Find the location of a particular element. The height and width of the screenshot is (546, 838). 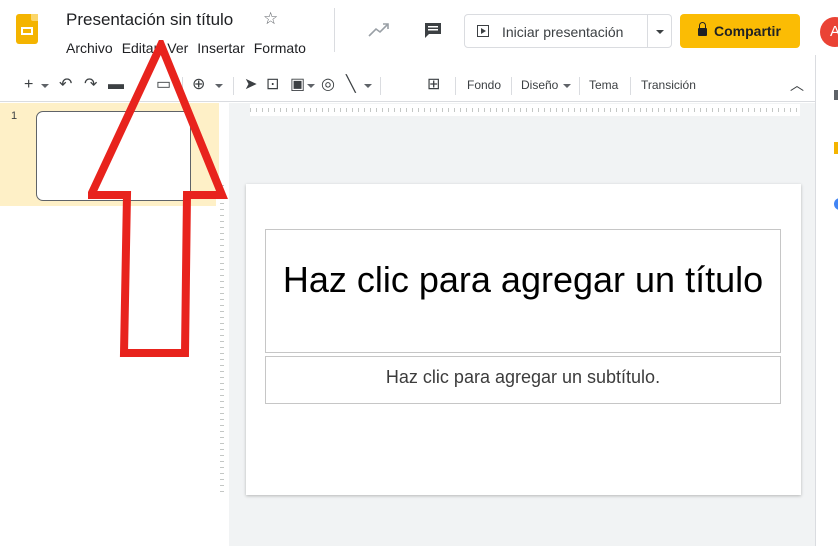

calendar-icon is located at coordinates (836, 95).